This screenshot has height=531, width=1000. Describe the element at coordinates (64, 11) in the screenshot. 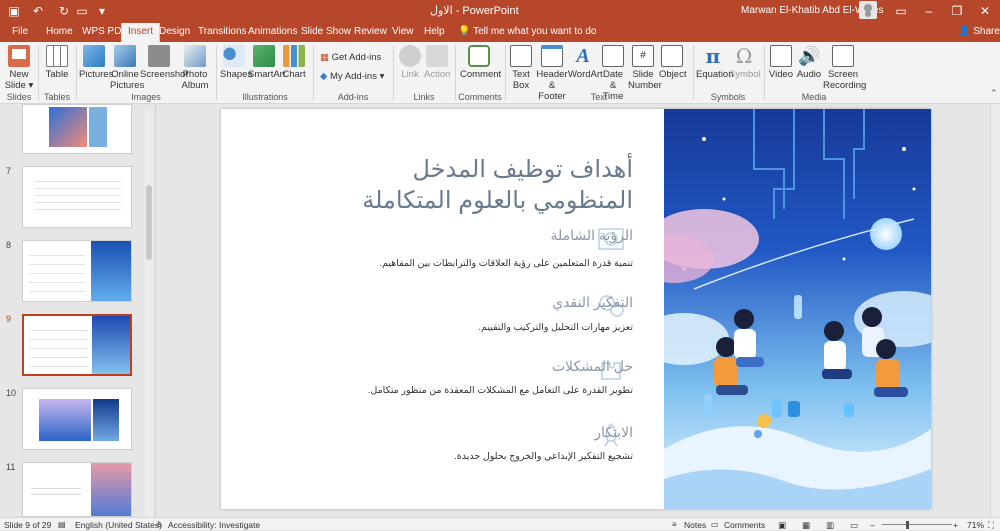

I see `redo-icon: ↻` at that location.